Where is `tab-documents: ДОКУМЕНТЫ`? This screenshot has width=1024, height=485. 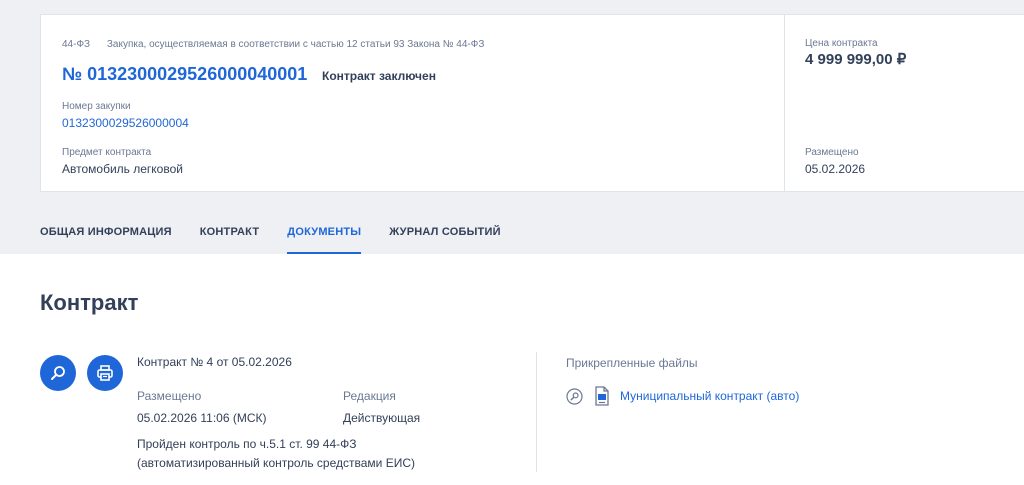
tab-documents: ДОКУМЕНТЫ is located at coordinates (324, 240).